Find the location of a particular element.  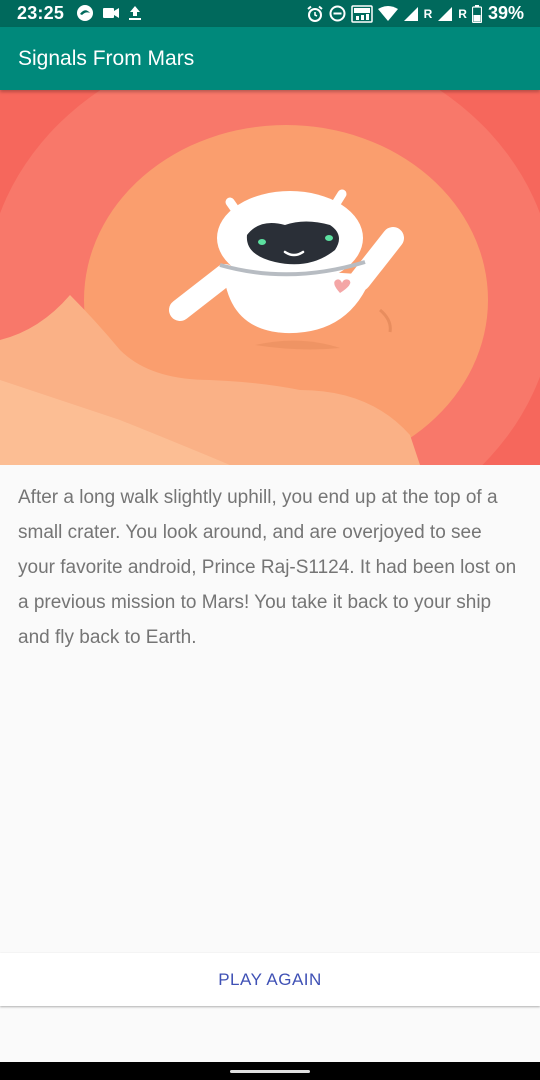

navigation-bar is located at coordinates (270, 1071).